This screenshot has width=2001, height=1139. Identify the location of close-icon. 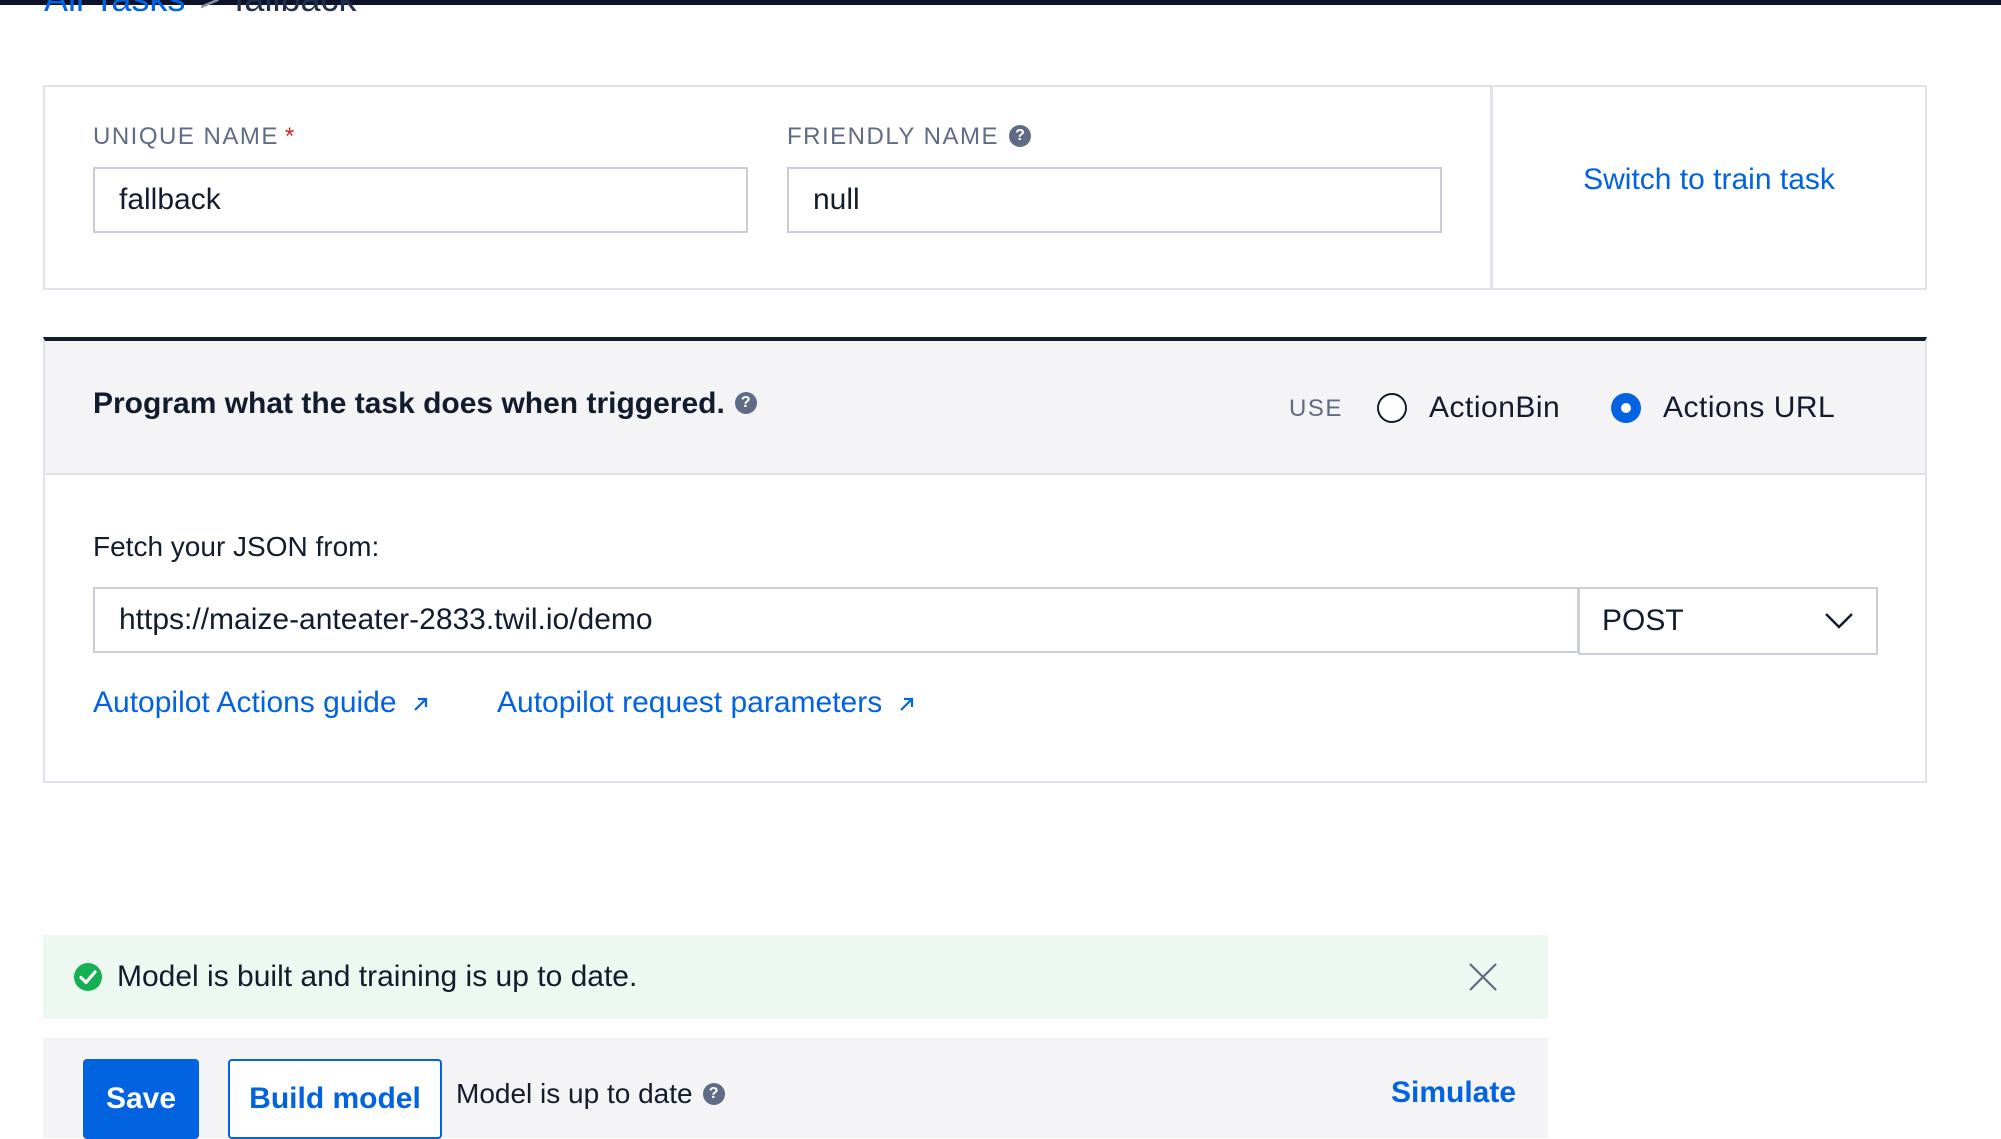
(1483, 977).